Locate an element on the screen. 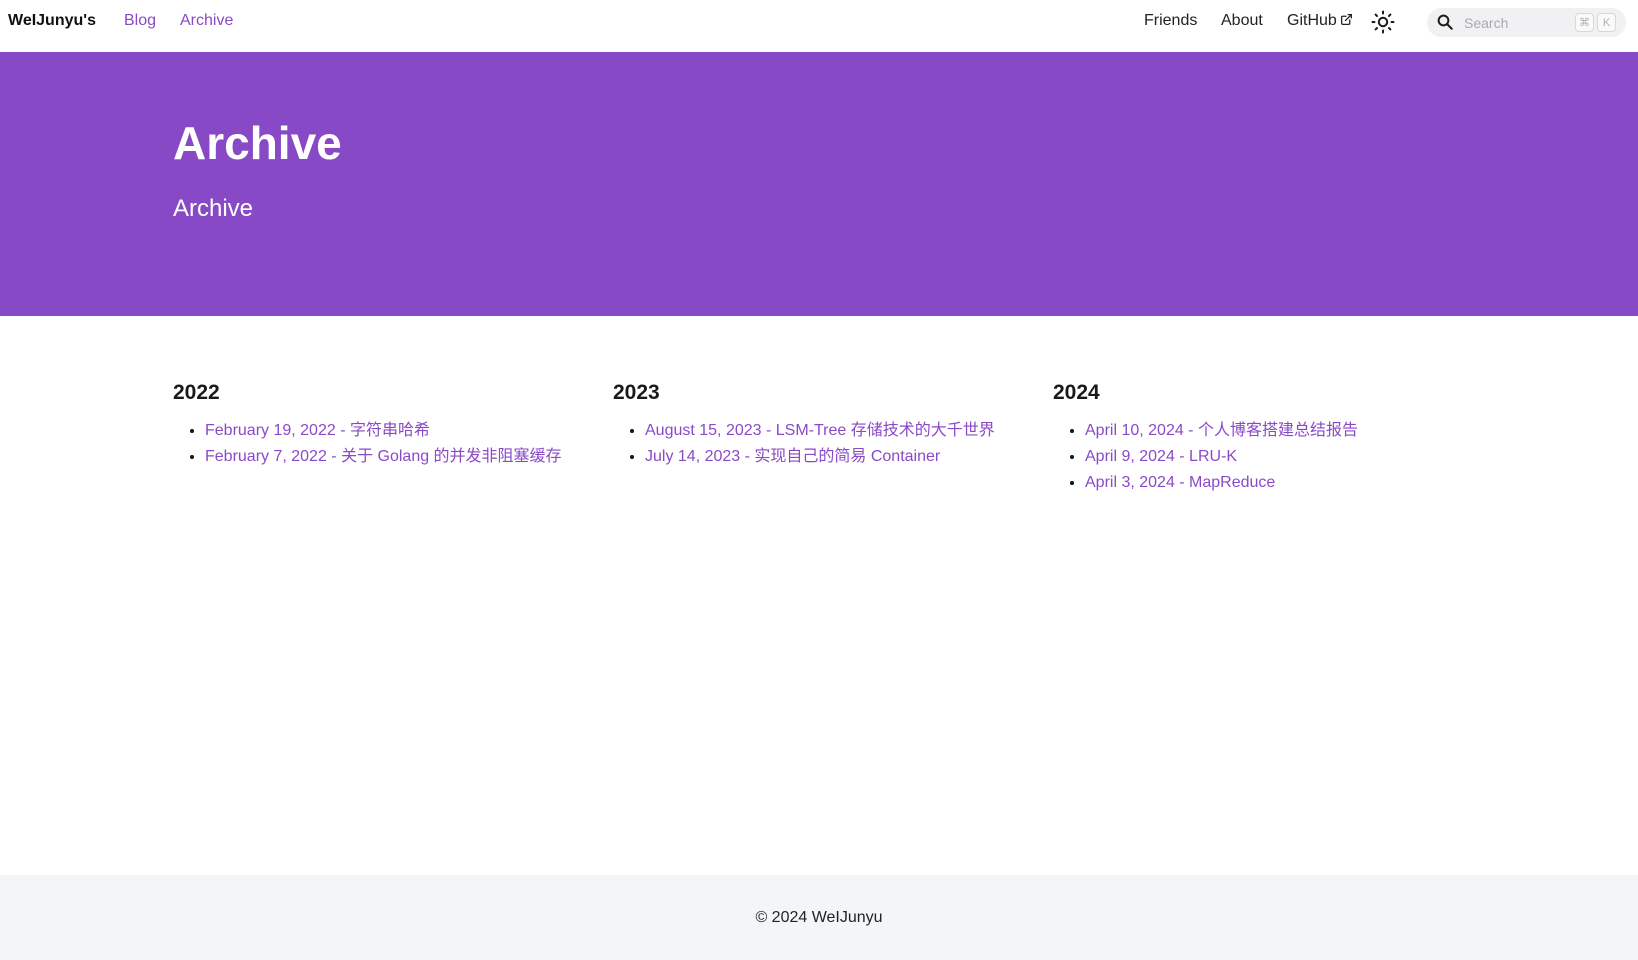 Image resolution: width=1638 pixels, height=960 pixels. site-brand-link: WeIJunyu's is located at coordinates (52, 21).